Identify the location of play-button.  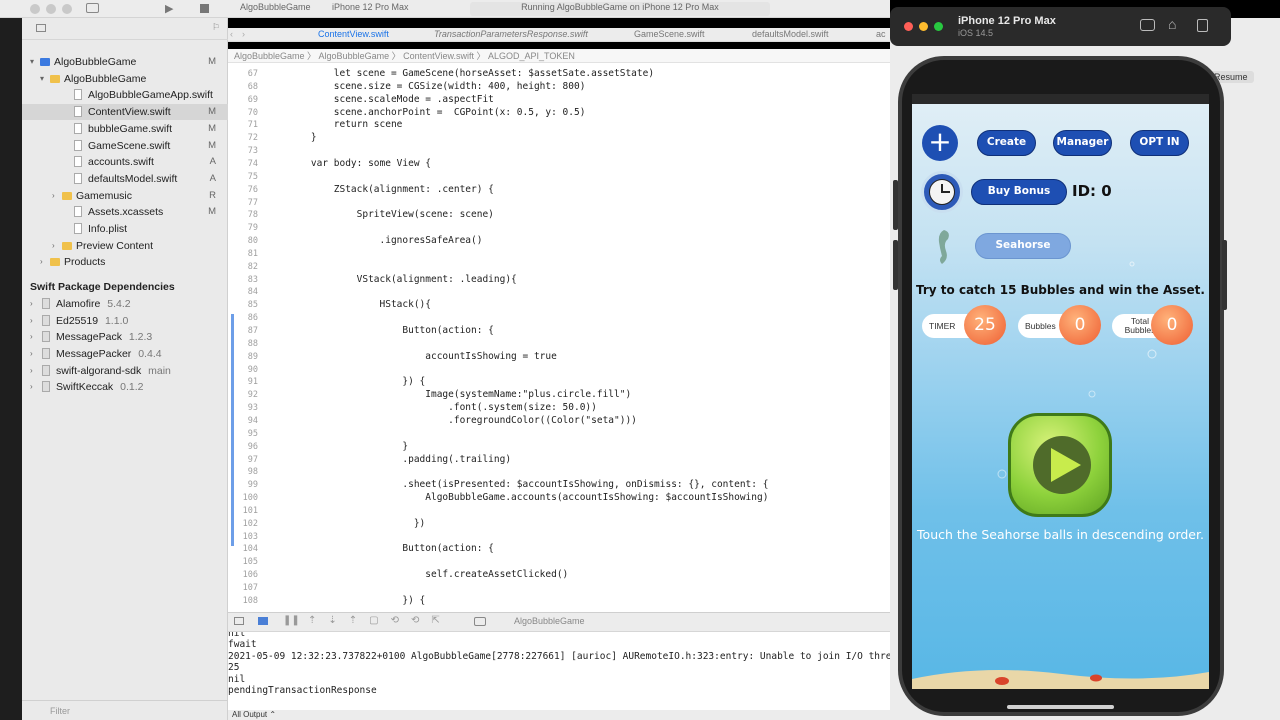
(1060, 465).